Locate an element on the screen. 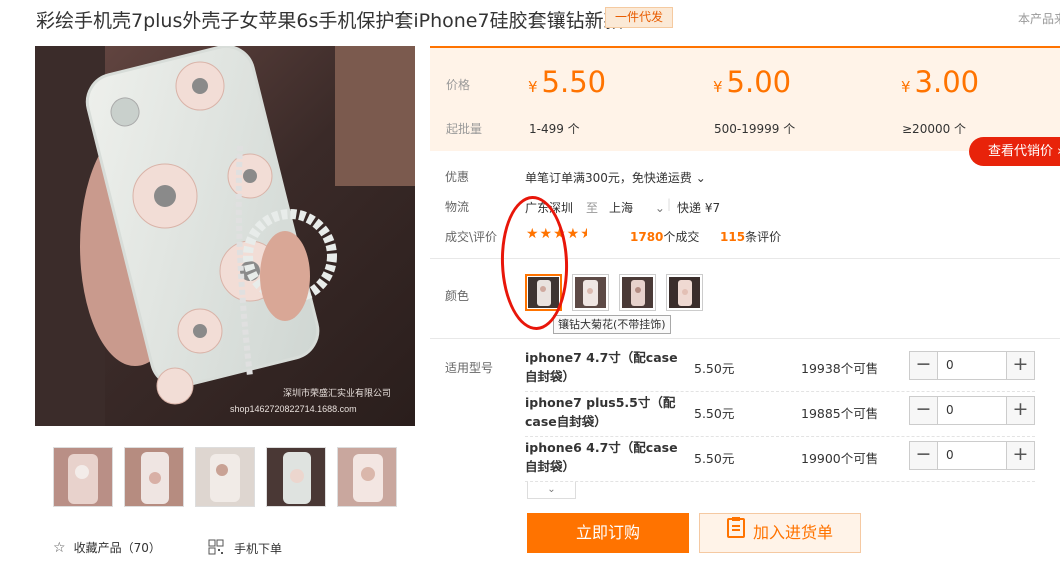  add-to-cart-label: 加入进货单 is located at coordinates (792, 532).